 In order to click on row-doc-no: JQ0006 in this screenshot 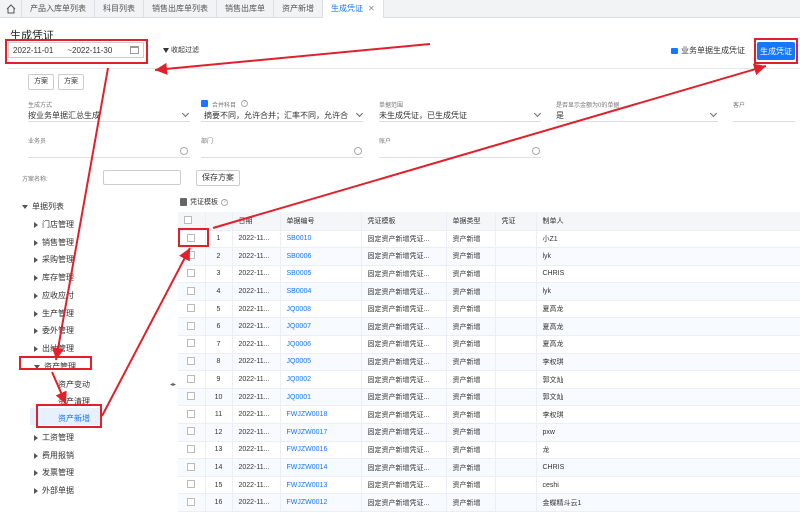, I will do `click(321, 344)`.